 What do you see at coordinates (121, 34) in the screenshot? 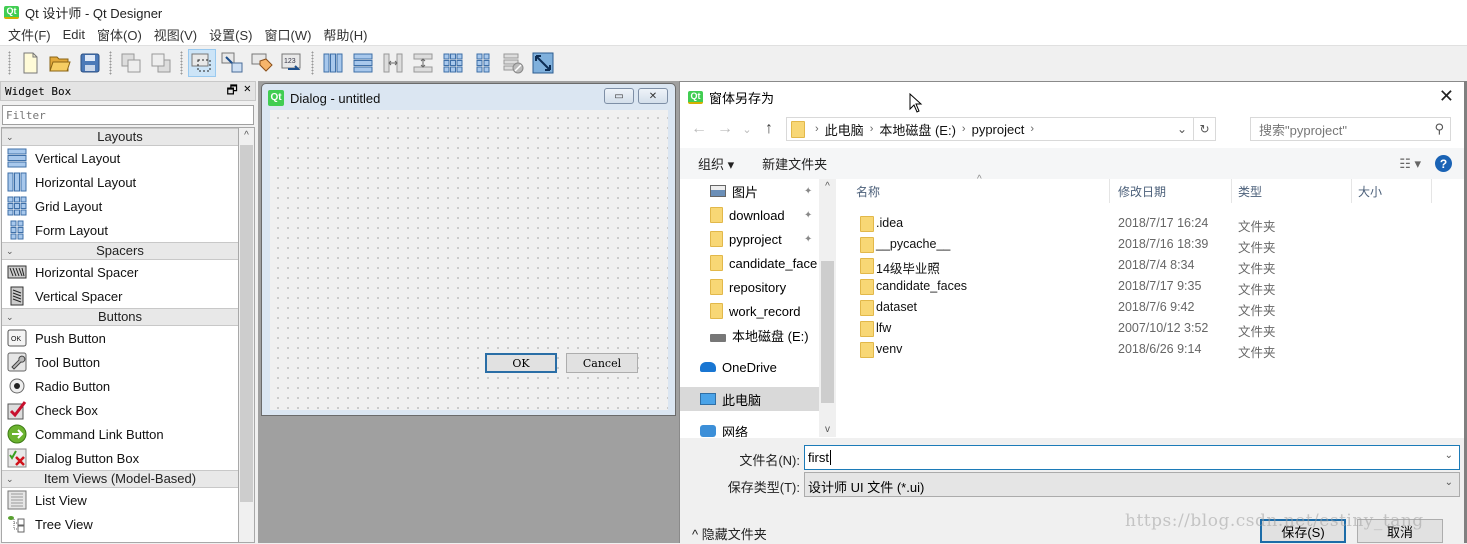
I see `menu-form: 窗体(O)` at bounding box center [121, 34].